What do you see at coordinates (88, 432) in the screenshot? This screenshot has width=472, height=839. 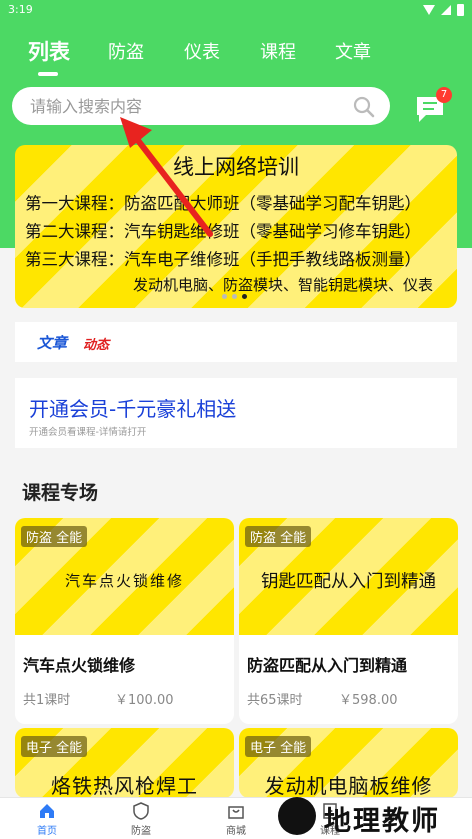 I see `membership-subtitle: 开通会员看课程-详情请打开` at bounding box center [88, 432].